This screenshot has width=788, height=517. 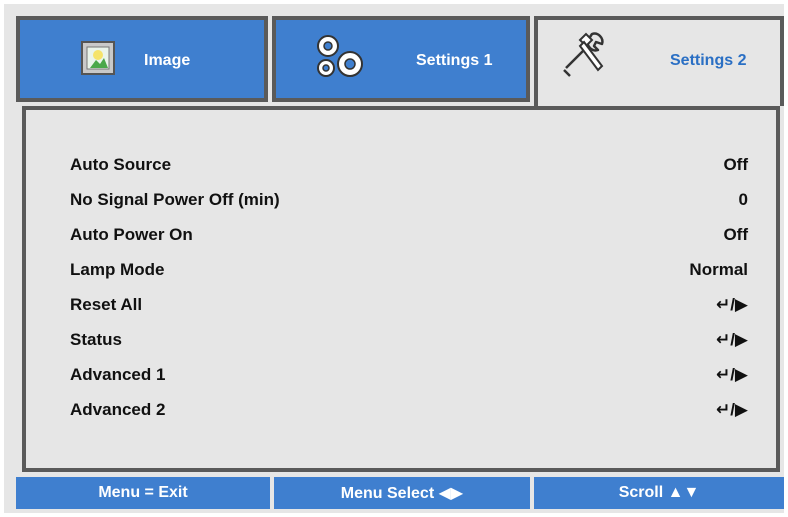 I want to click on menu-item-advanced-1: Advanced 1 ↵/▶, so click(x=409, y=375).